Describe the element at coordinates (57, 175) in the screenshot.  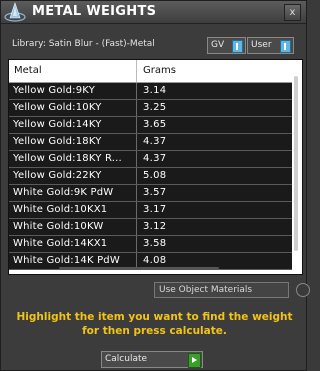
I see `metal-name: Yellow Gold:22KY` at that location.